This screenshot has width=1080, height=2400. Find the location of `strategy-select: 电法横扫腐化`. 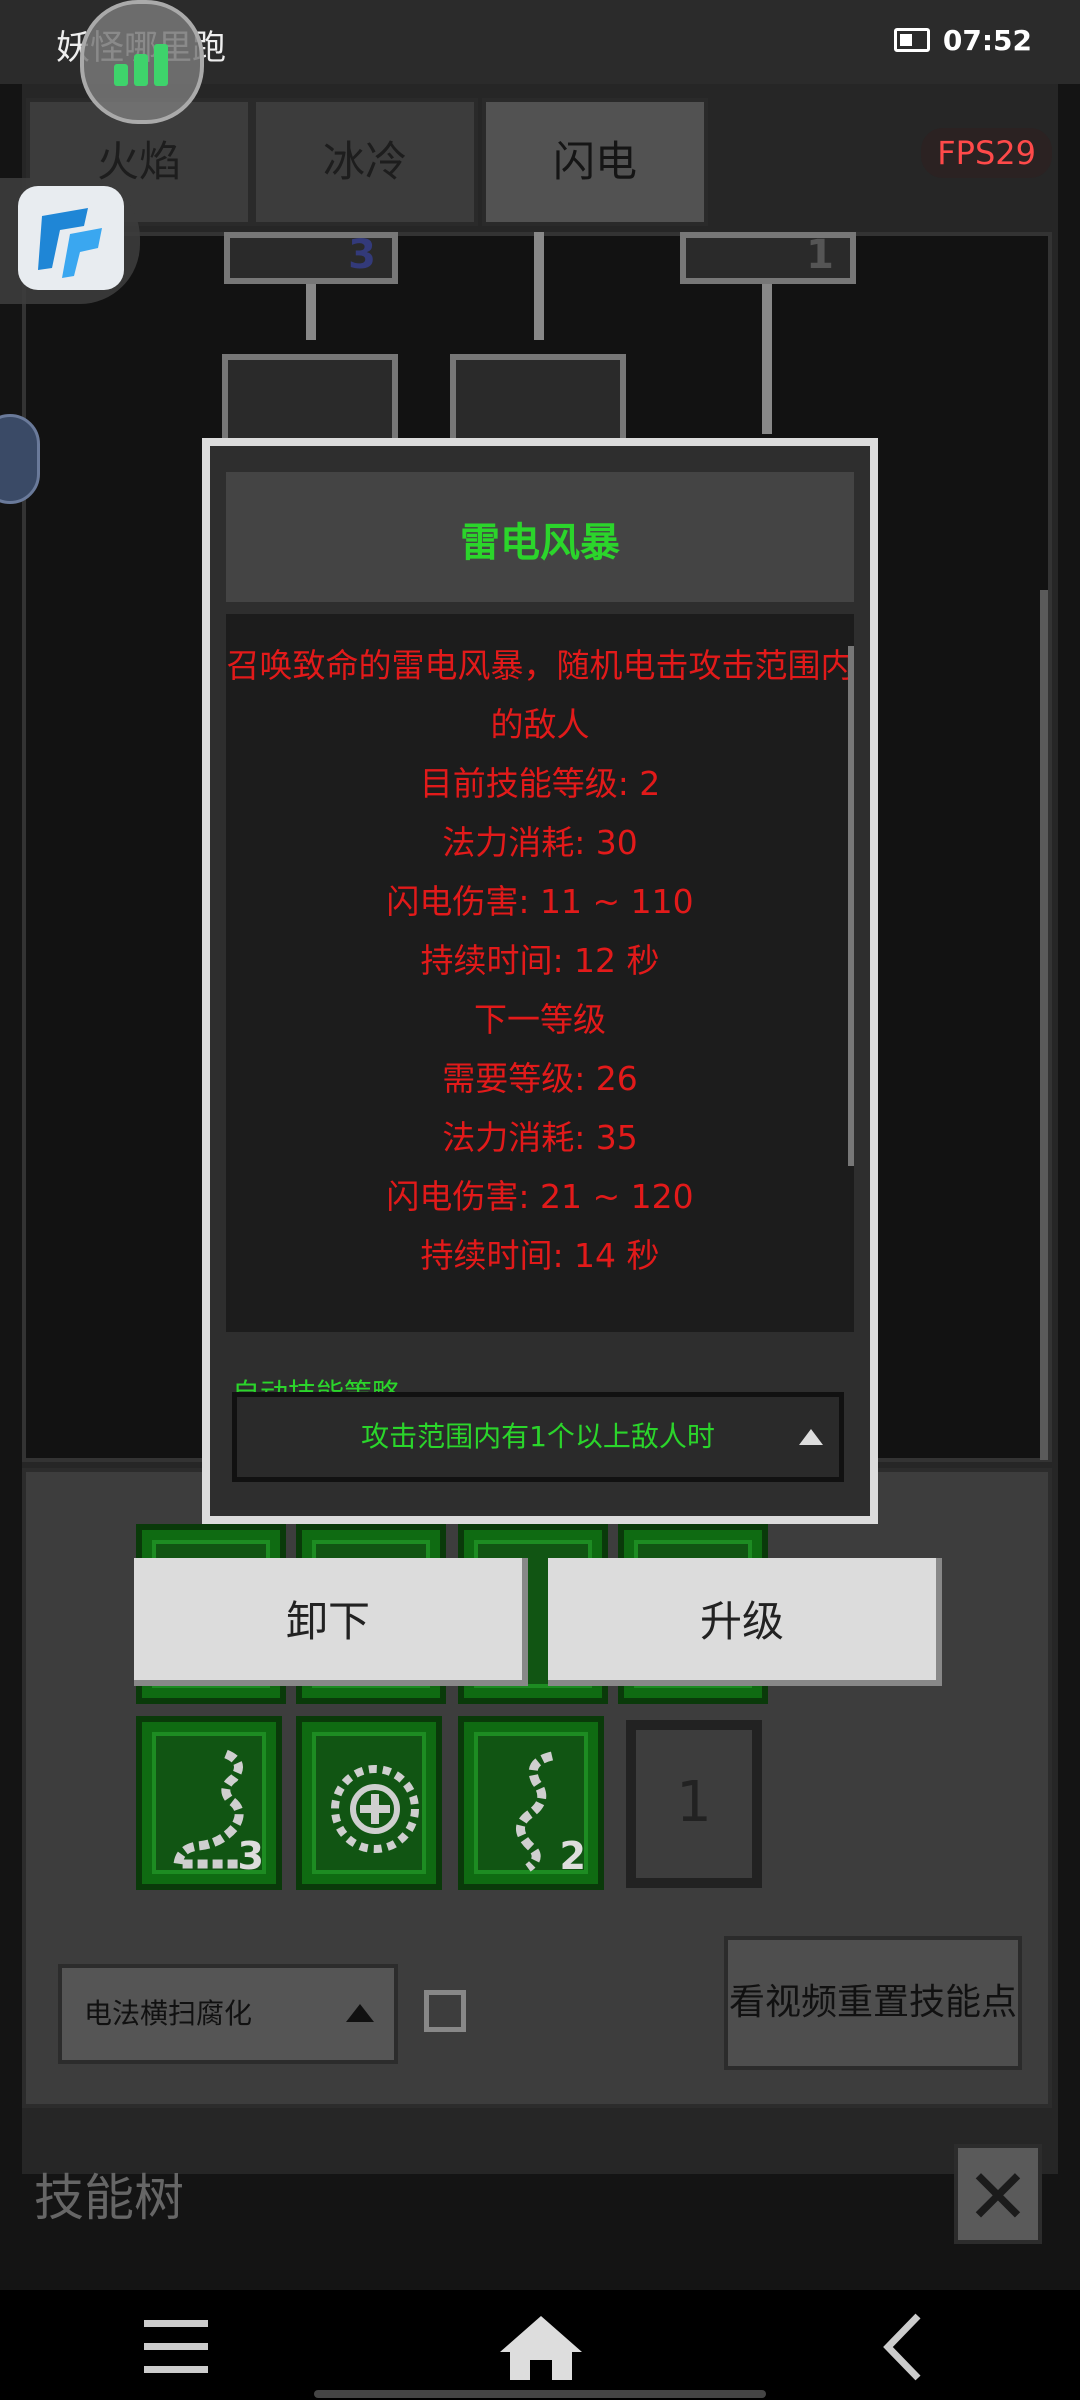

strategy-select: 电法横扫腐化 is located at coordinates (228, 2014).